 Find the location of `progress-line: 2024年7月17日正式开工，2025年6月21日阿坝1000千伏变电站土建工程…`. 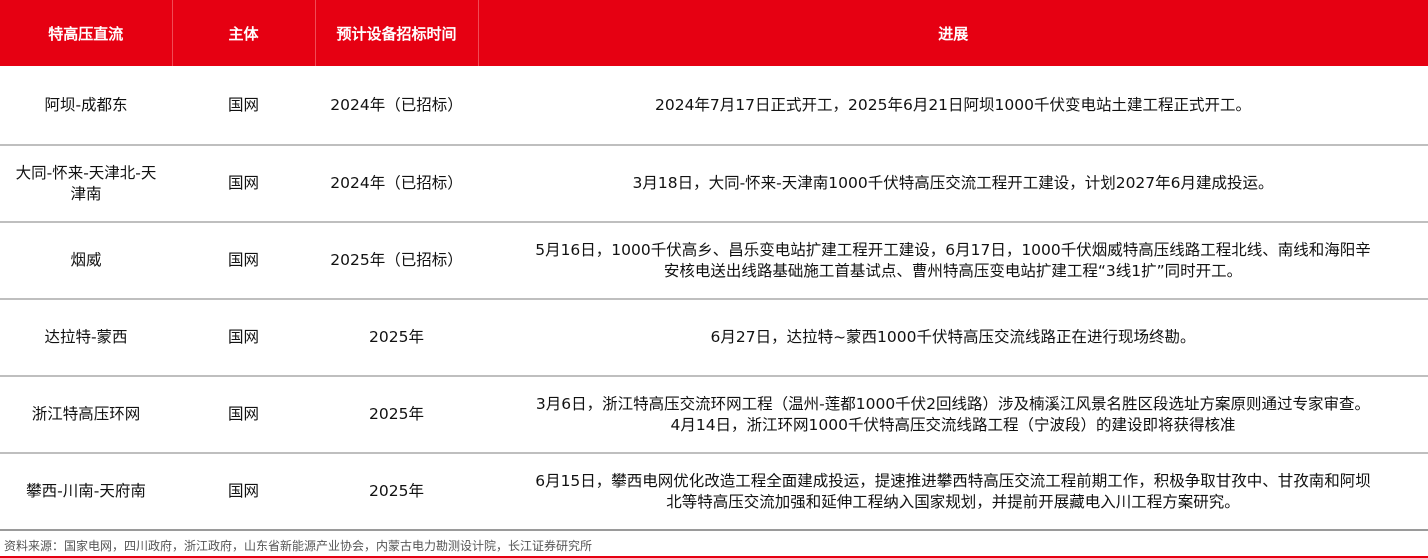

progress-line: 2024年7月17日正式开工，2025年6月21日阿坝1000千伏变电站土建工程… is located at coordinates (952, 104).